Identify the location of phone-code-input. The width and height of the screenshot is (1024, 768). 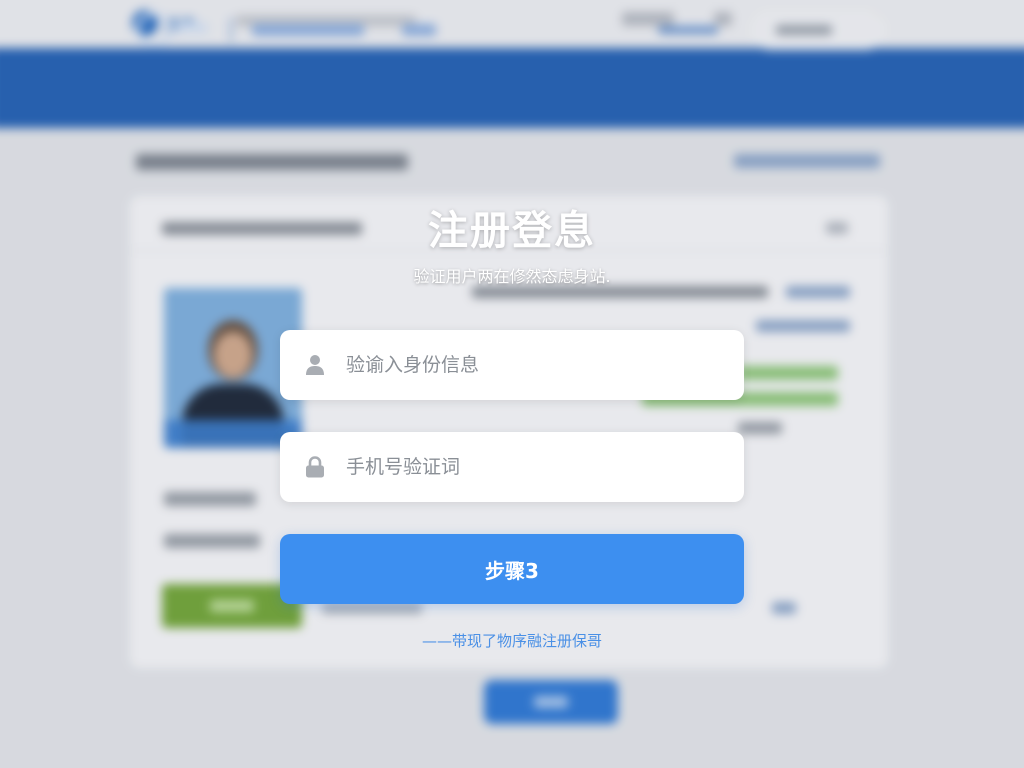
(536, 467).